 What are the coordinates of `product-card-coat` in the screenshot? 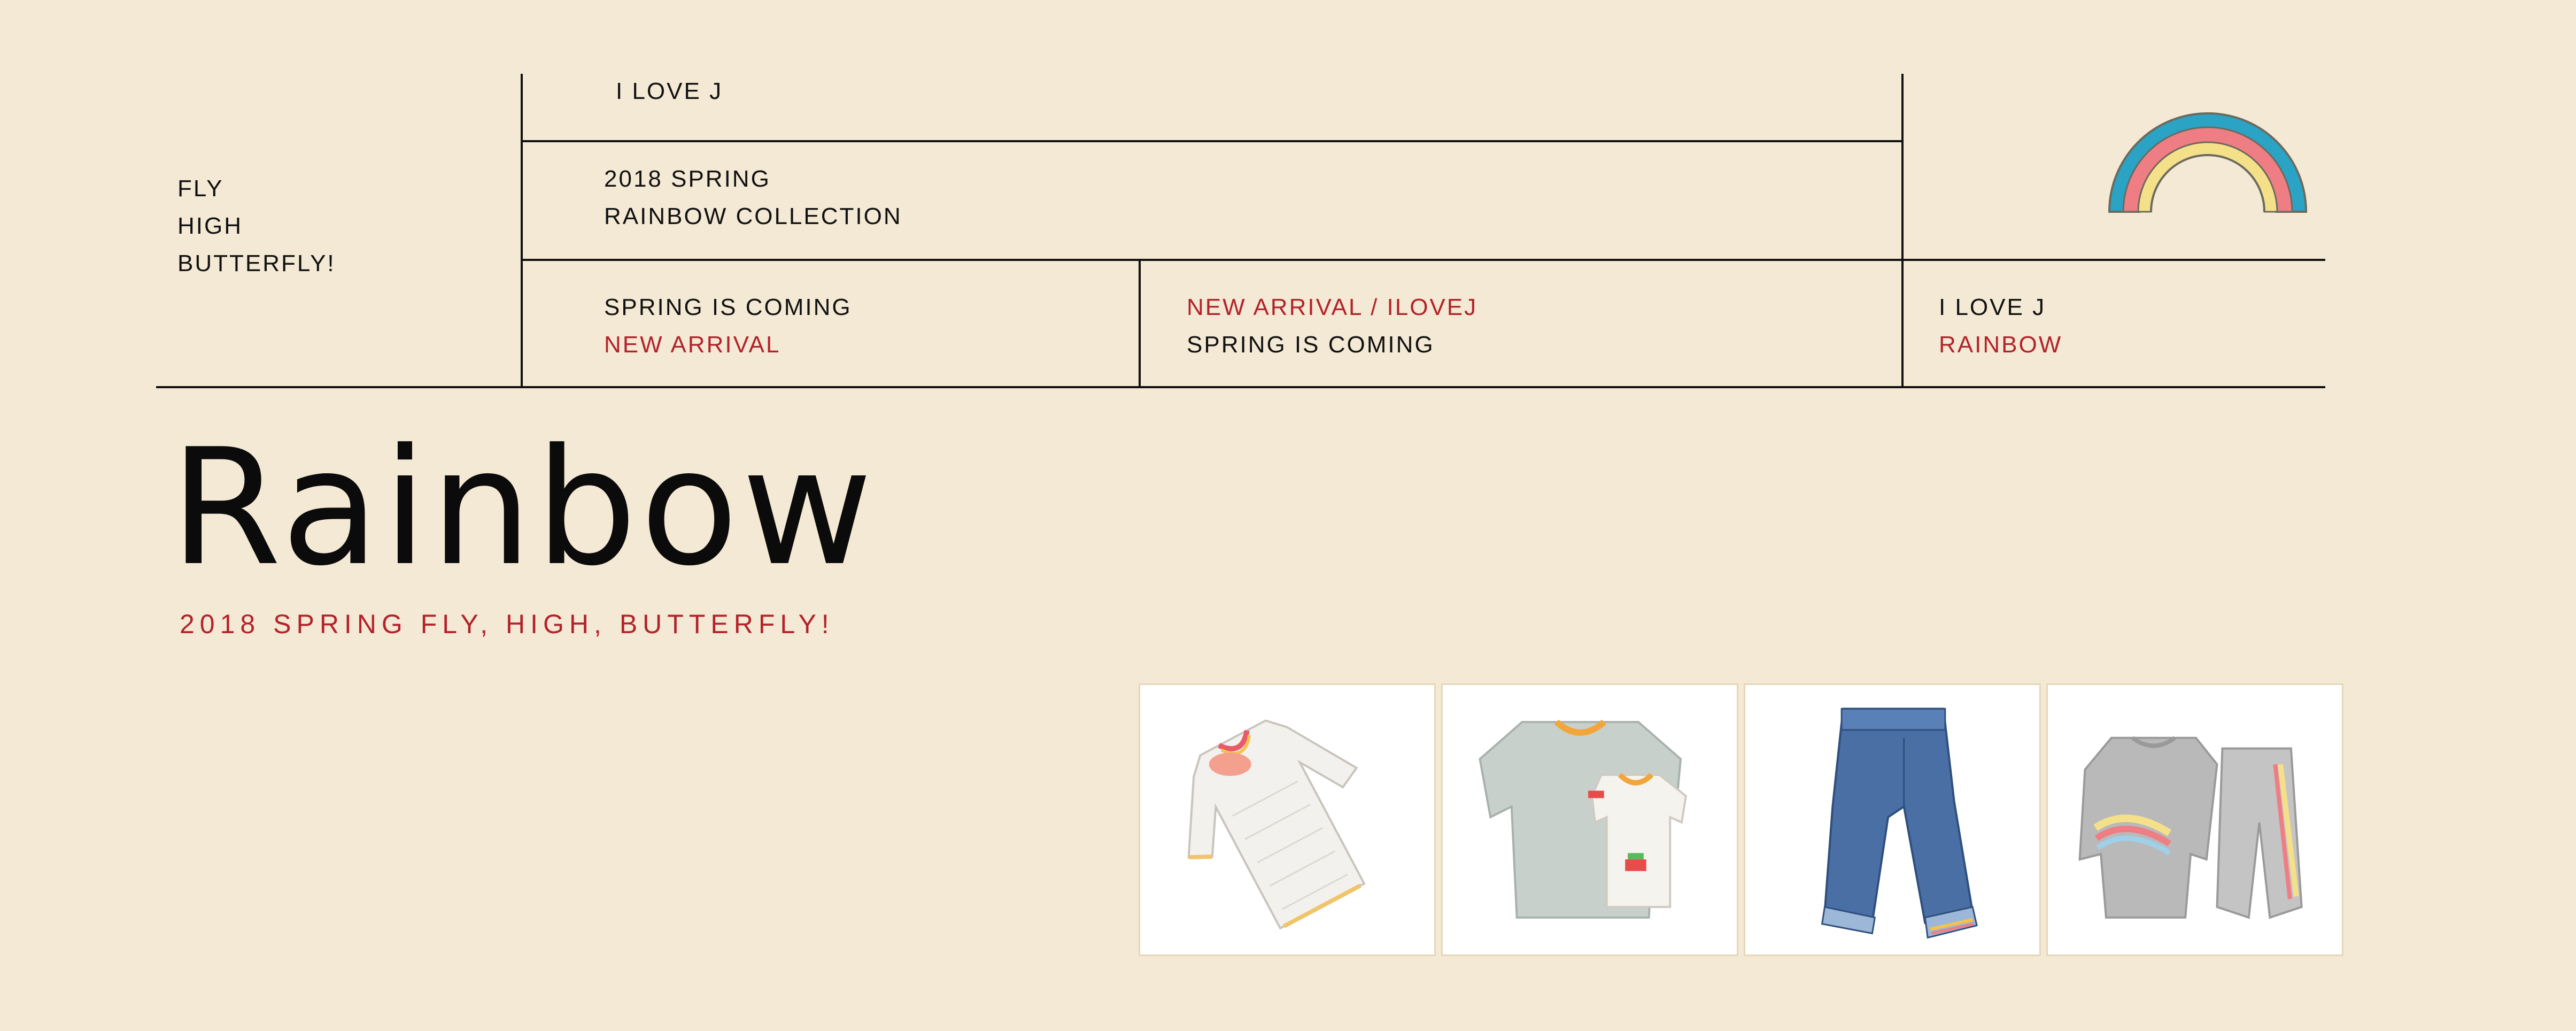 It's located at (1287, 819).